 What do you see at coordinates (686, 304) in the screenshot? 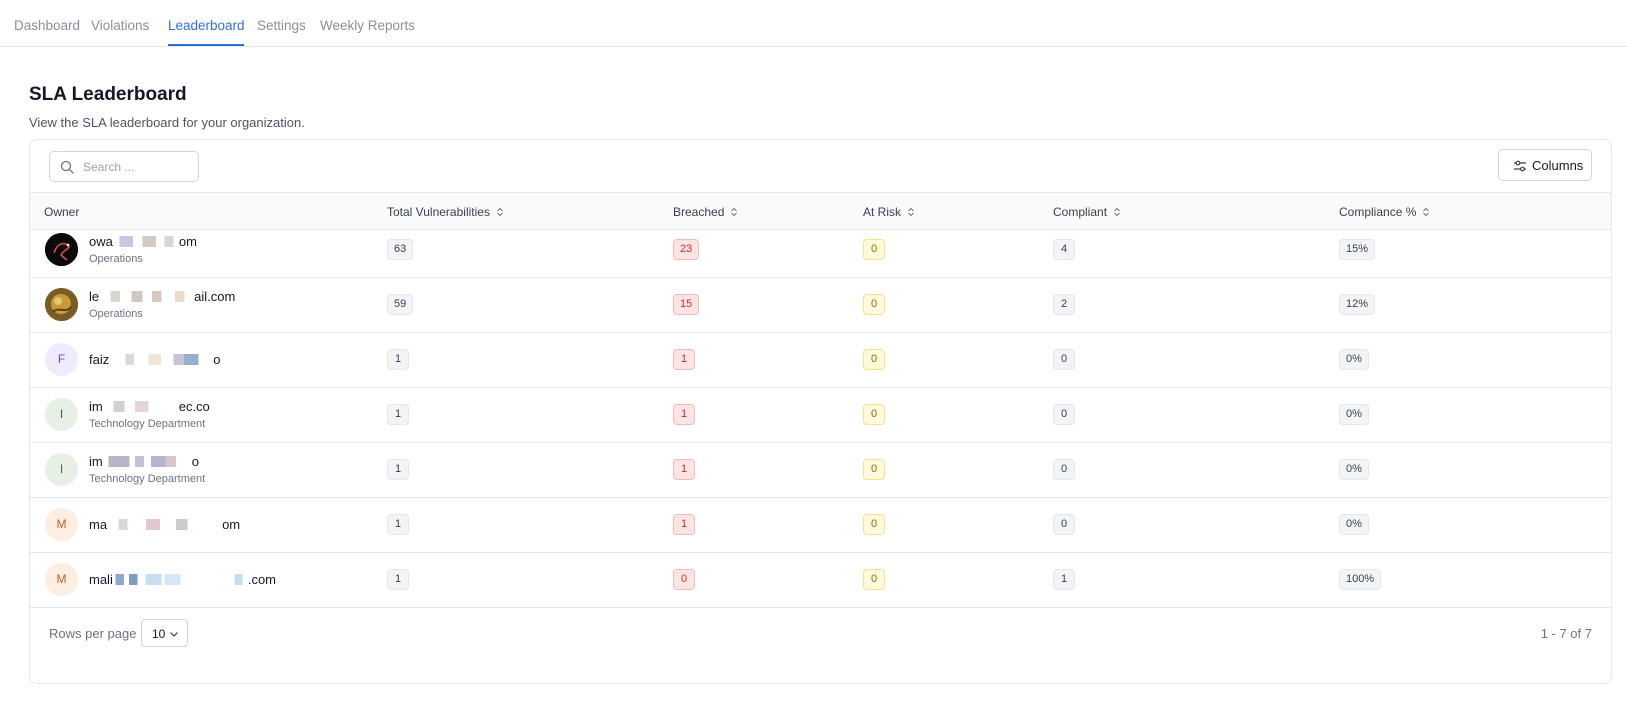
I see `breached-badge: 15` at bounding box center [686, 304].